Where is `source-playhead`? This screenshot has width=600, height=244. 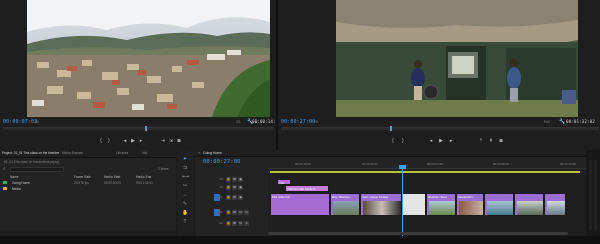 source-playhead is located at coordinates (146, 128).